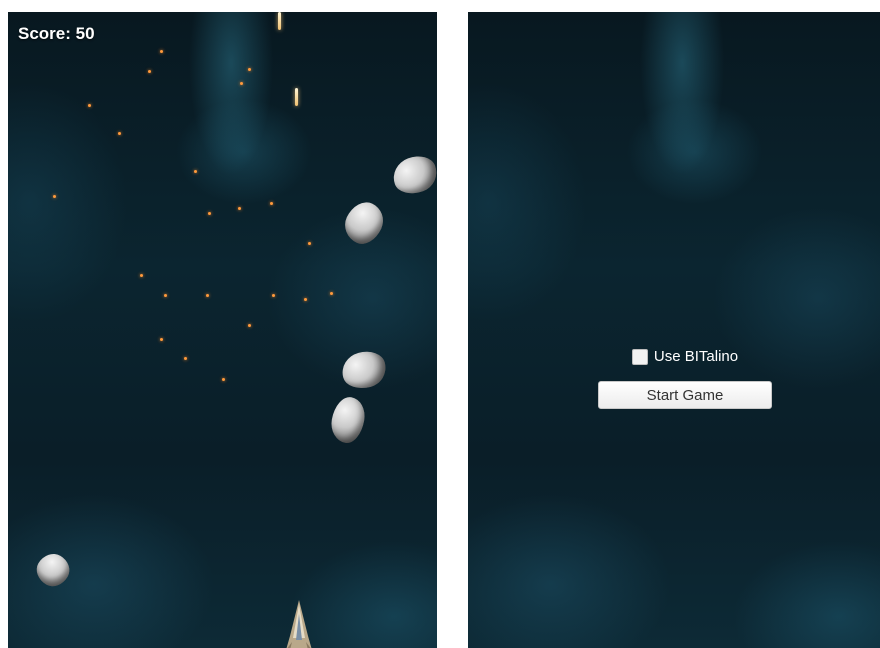 This screenshot has width=880, height=648. What do you see at coordinates (299, 624) in the screenshot?
I see `player-spaceship` at bounding box center [299, 624].